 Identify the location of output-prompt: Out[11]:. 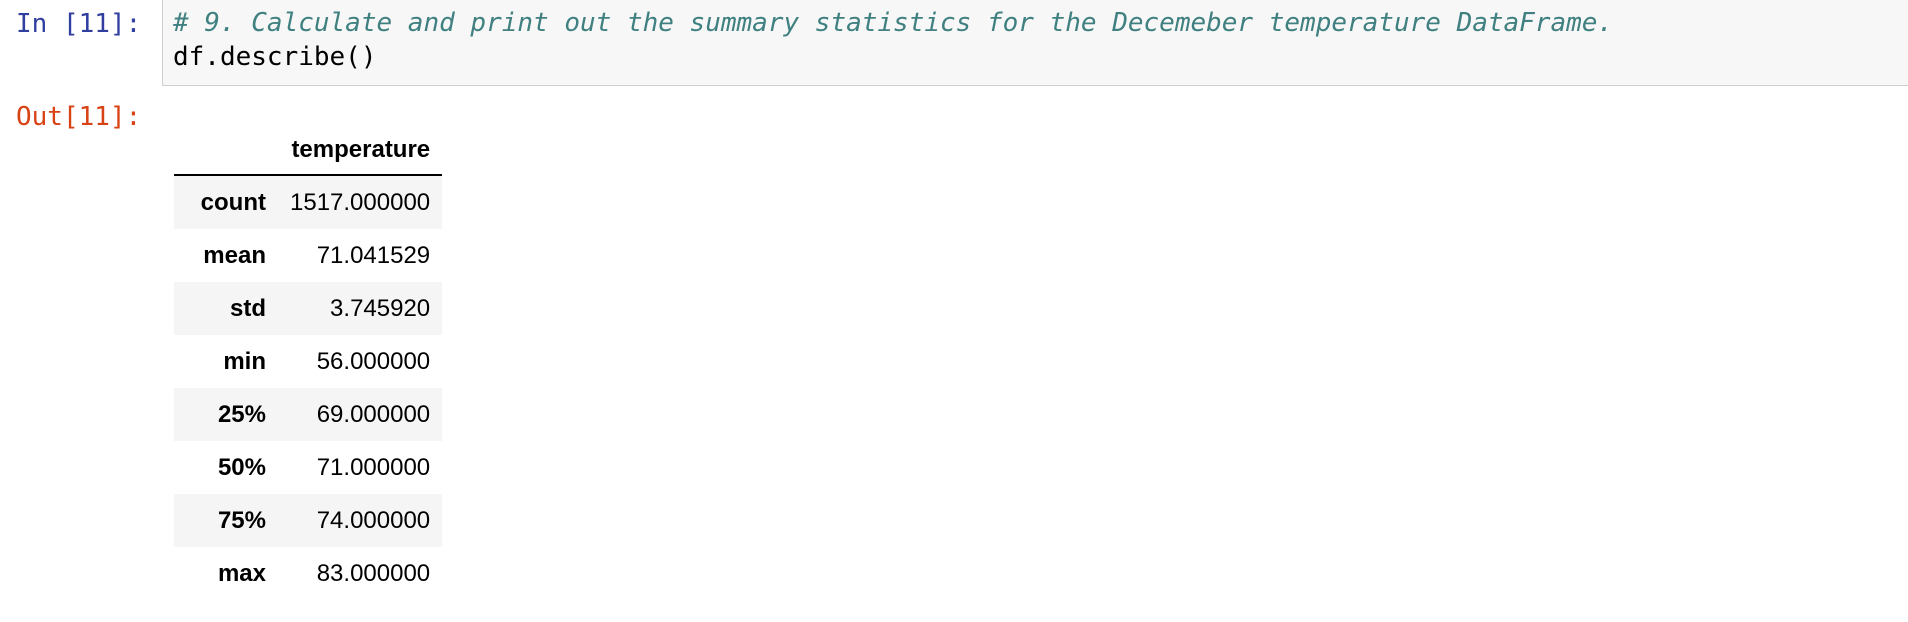
(79, 117).